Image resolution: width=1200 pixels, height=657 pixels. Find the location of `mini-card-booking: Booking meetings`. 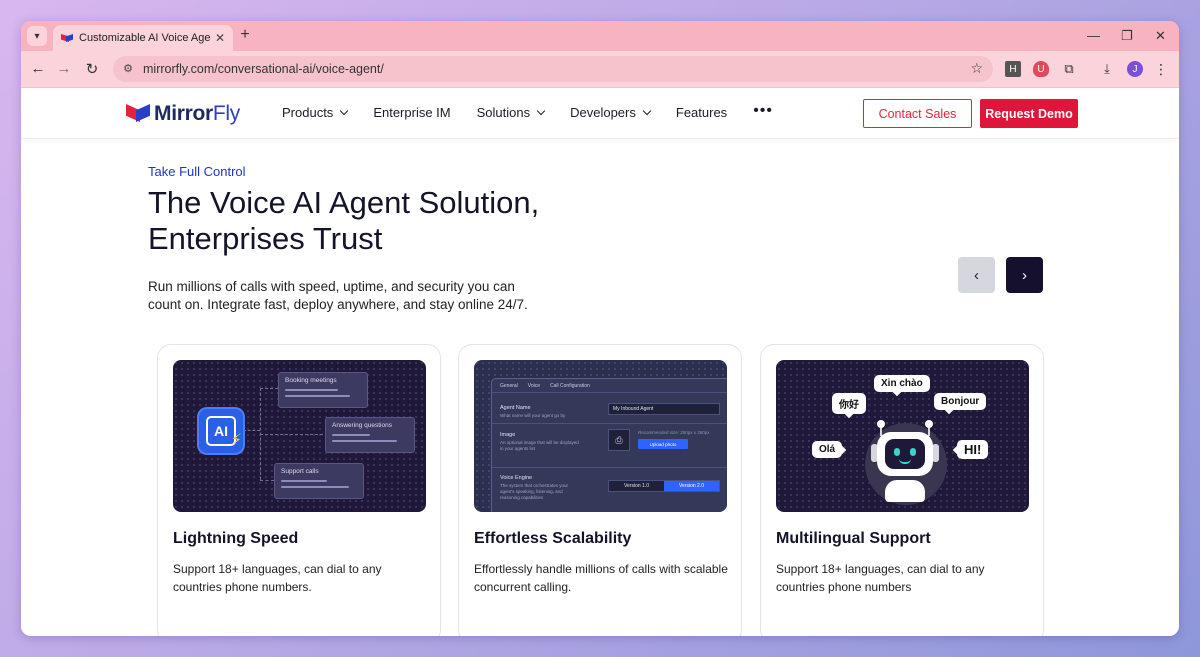

mini-card-booking: Booking meetings is located at coordinates (323, 390).